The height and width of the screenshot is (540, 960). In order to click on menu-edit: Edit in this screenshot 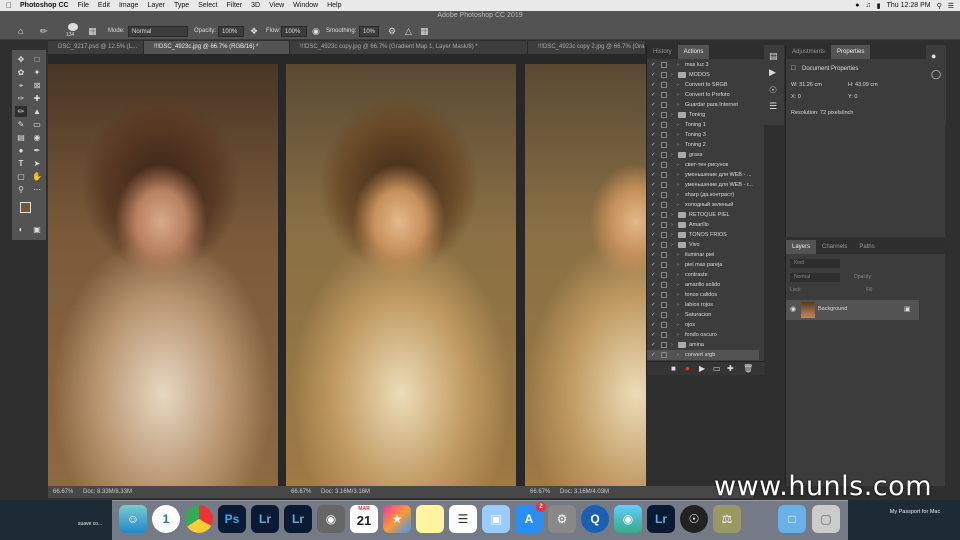, I will do `click(104, 5)`.